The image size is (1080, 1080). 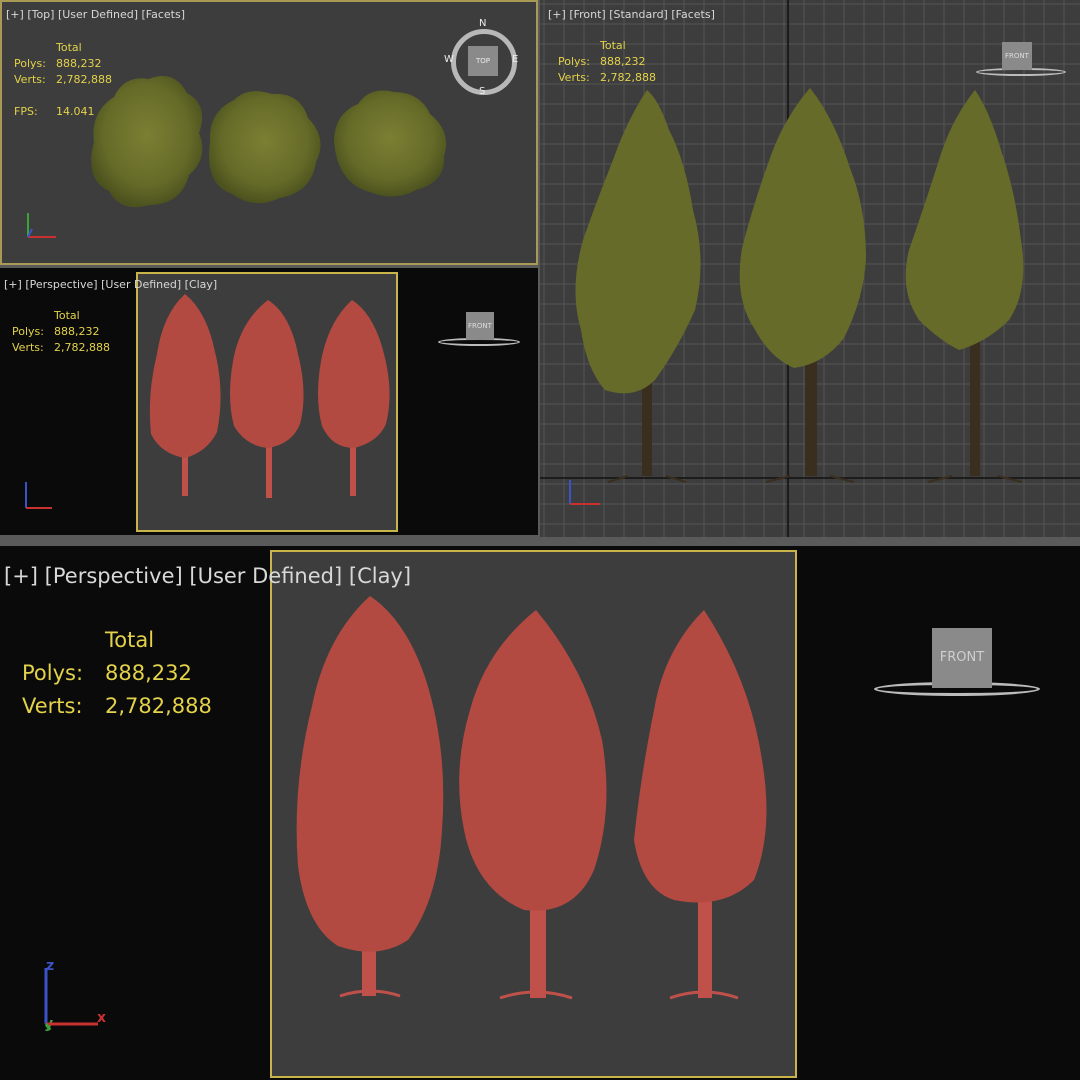 I want to click on viewport-perspective-small-label: [+] [Perspective] [User Defined] [Clay], so click(x=110, y=284).